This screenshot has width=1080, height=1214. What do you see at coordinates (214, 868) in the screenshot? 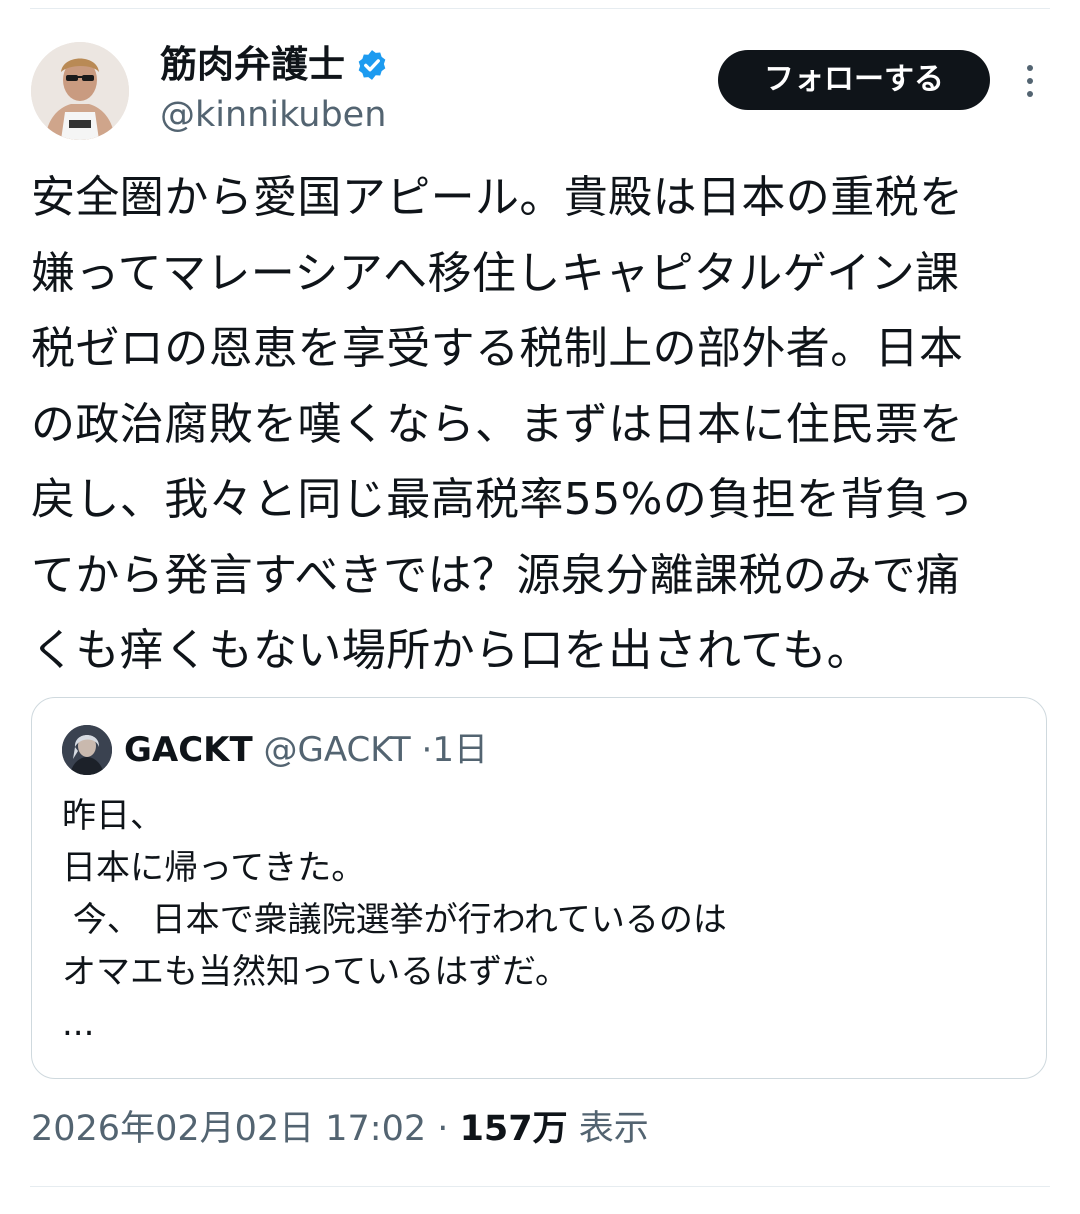
I see `quoted-line: 日本に帰ってきた。` at bounding box center [214, 868].